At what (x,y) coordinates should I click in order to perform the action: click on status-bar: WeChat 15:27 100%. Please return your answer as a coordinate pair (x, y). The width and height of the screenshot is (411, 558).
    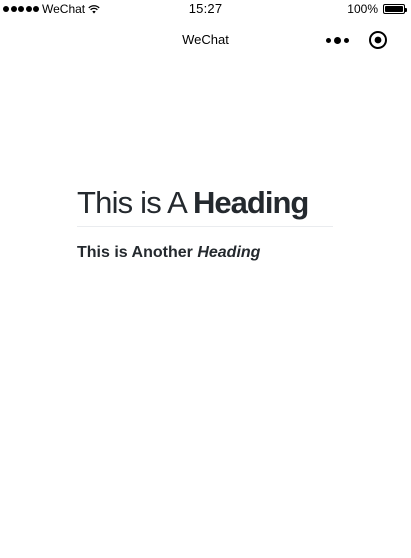
    Looking at the image, I should click on (205, 9).